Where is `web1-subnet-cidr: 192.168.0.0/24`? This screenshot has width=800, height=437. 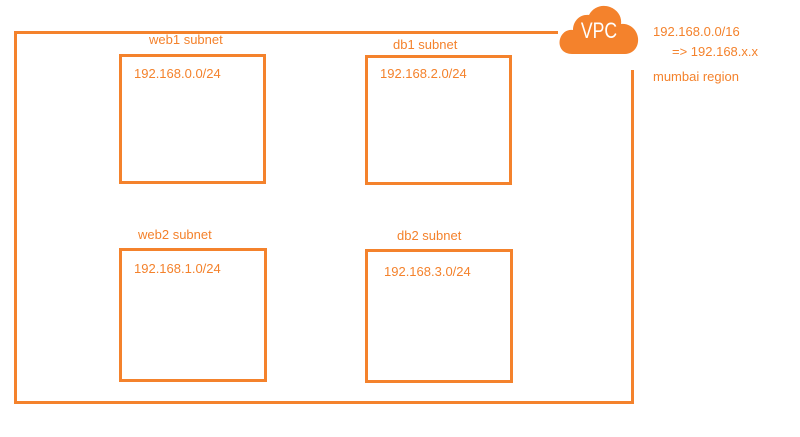 web1-subnet-cidr: 192.168.0.0/24 is located at coordinates (177, 73).